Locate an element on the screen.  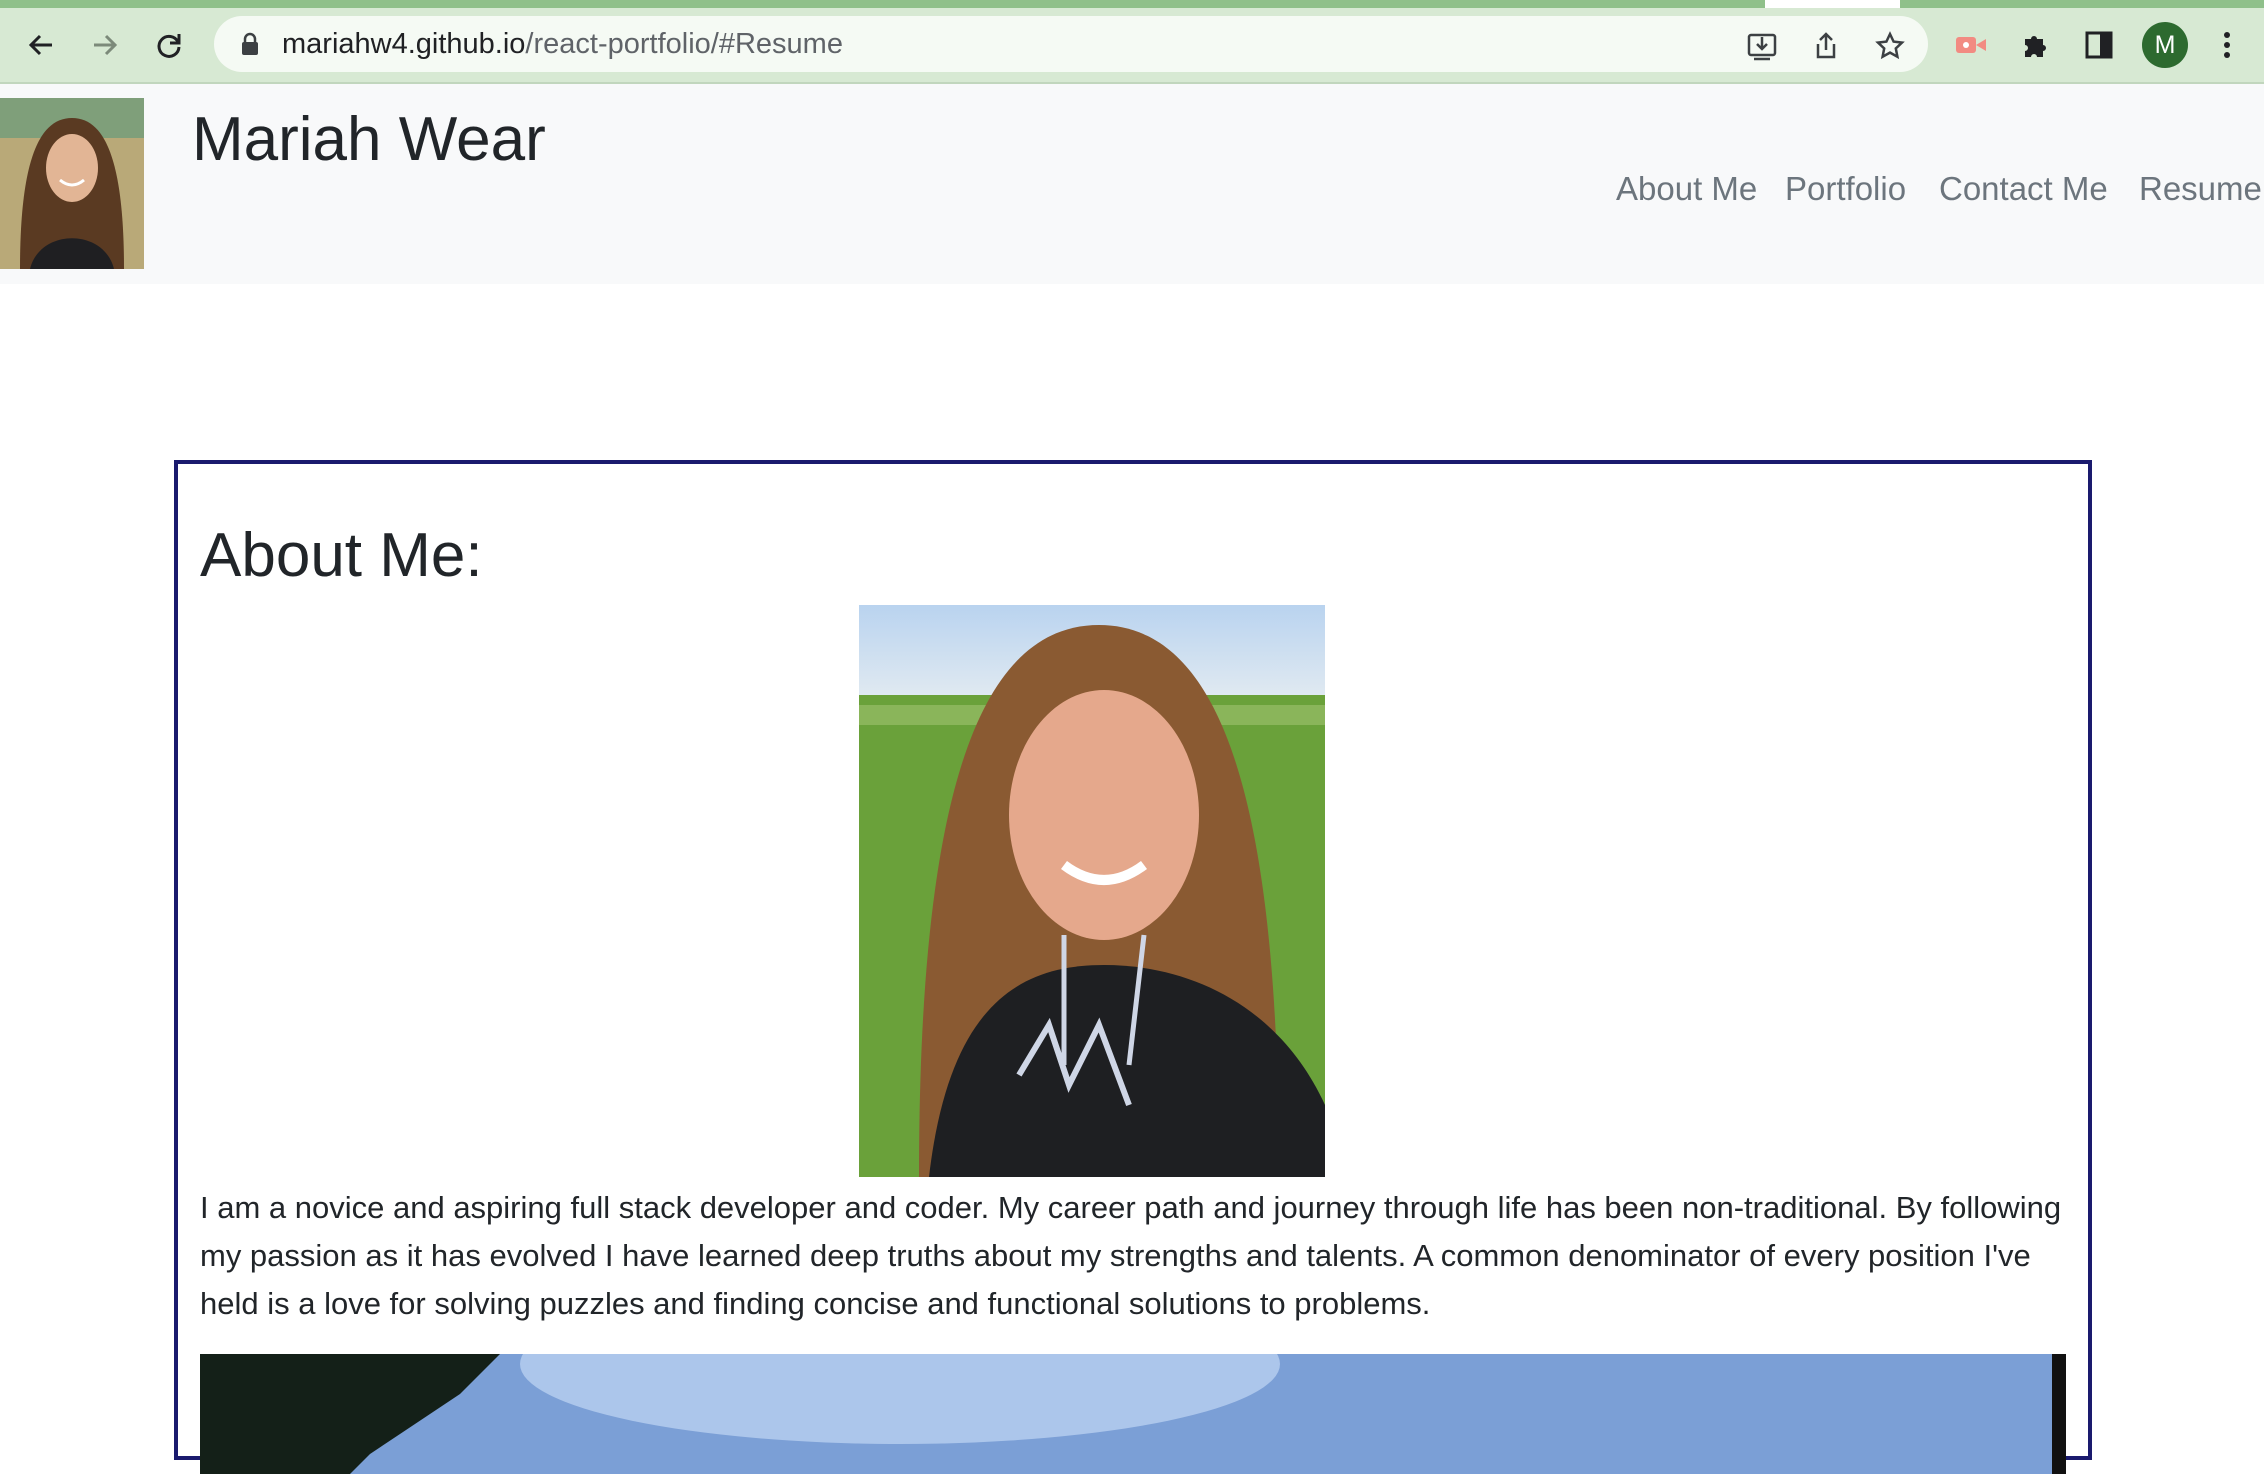
menu-icon is located at coordinates (2227, 45).